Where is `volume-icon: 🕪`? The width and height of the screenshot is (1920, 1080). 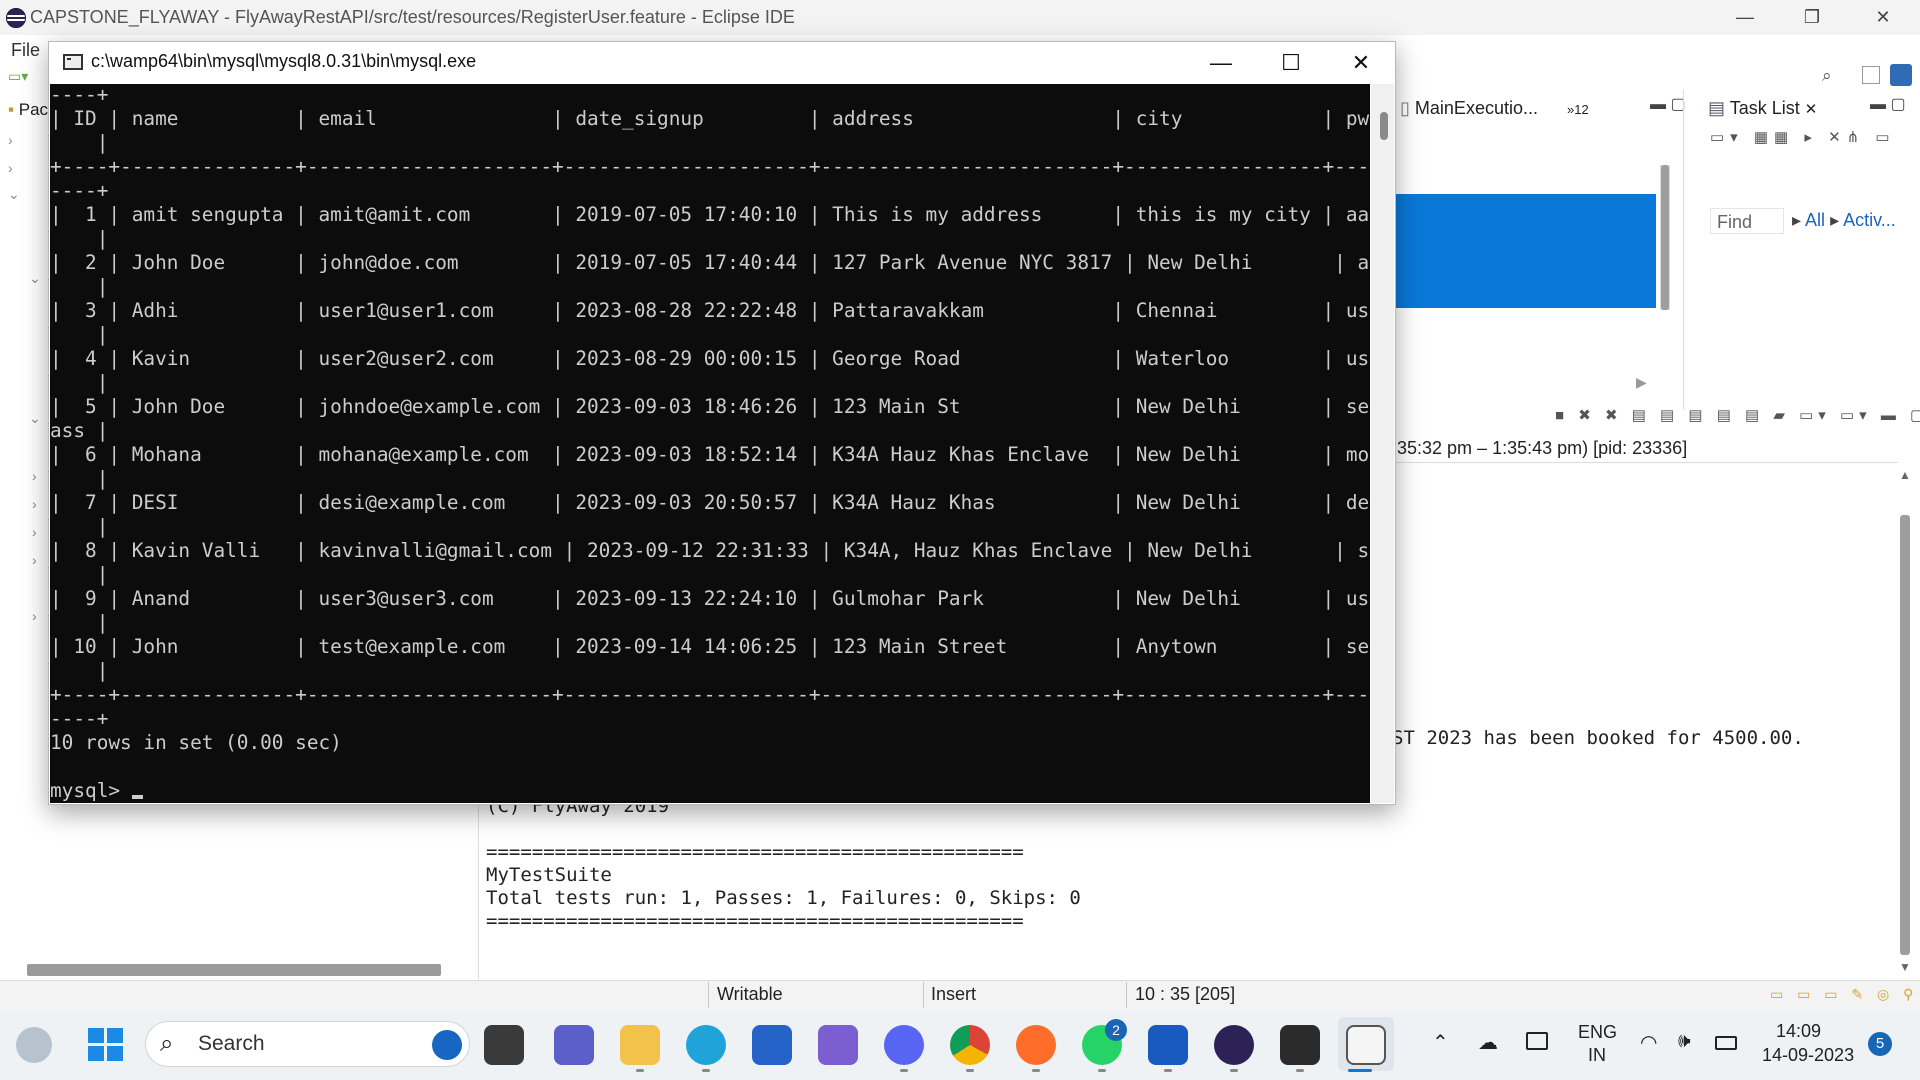
volume-icon: 🕪 is located at coordinates (1684, 1041).